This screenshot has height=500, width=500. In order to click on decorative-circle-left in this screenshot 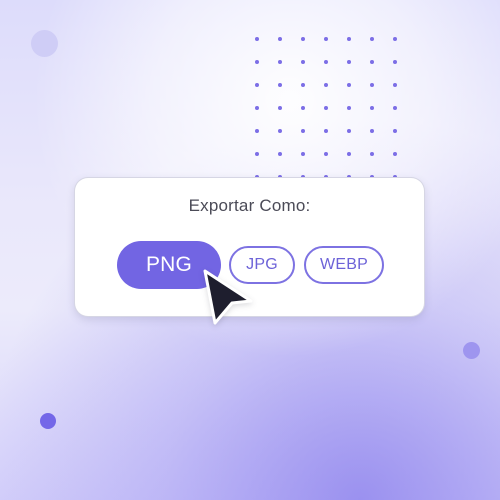, I will do `click(48, 421)`.